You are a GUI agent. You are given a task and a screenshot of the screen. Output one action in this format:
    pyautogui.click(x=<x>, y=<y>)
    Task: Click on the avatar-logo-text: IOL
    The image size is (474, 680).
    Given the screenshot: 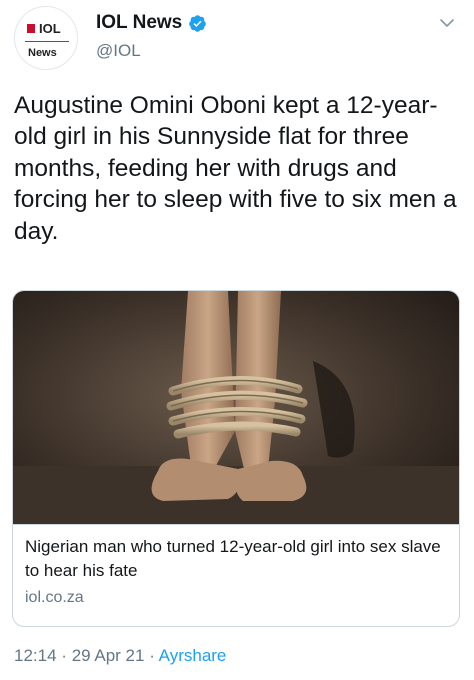 What is the action you would take?
    pyautogui.click(x=50, y=28)
    